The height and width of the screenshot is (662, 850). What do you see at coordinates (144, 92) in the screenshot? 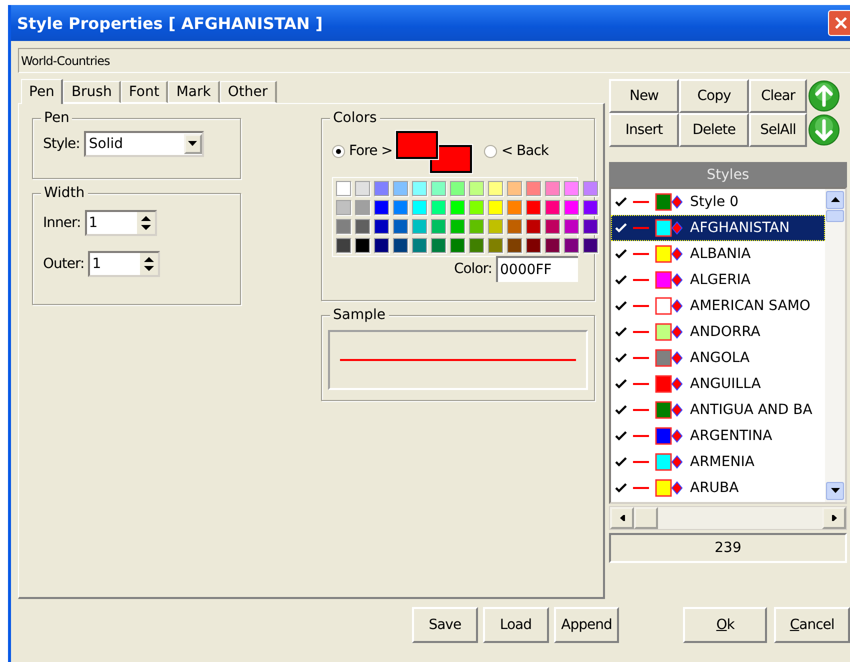
I see `tab: Font` at bounding box center [144, 92].